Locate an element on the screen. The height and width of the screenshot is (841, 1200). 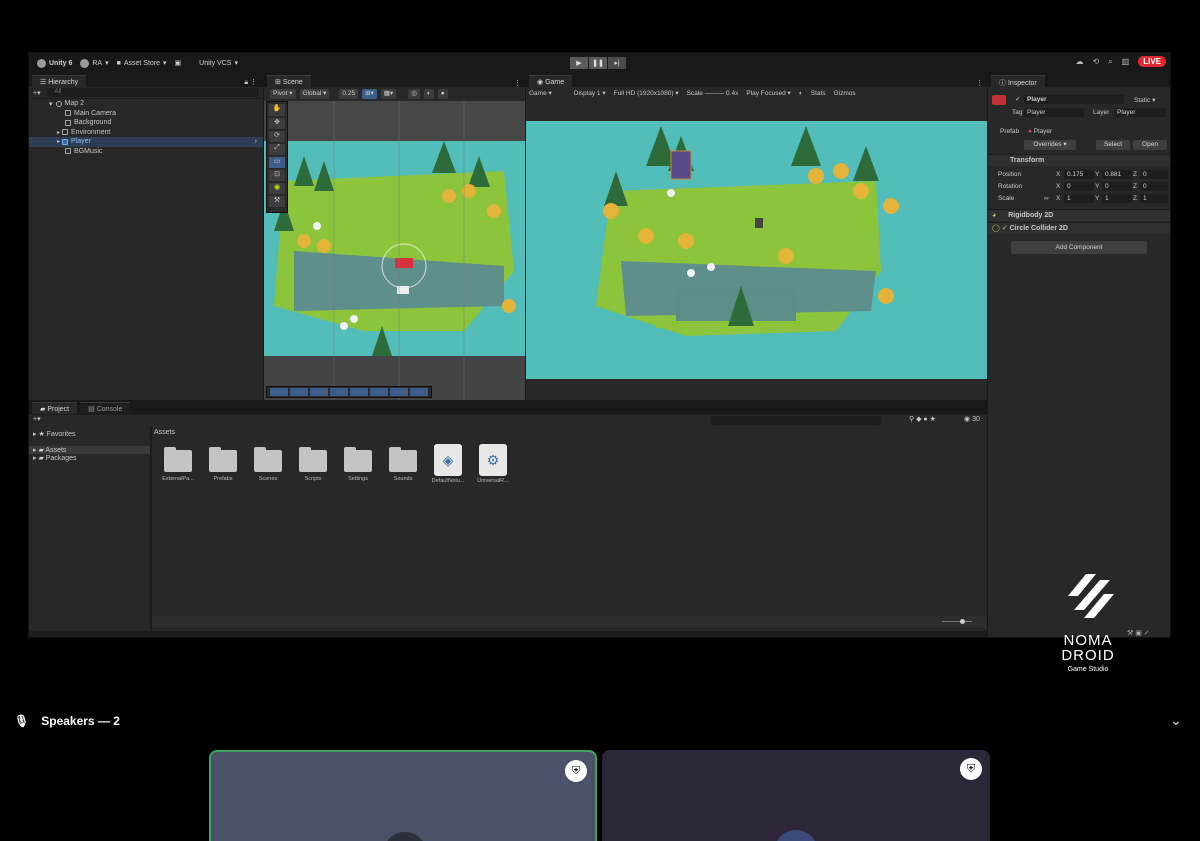
shading-toggle: ◎ is located at coordinates (414, 93).